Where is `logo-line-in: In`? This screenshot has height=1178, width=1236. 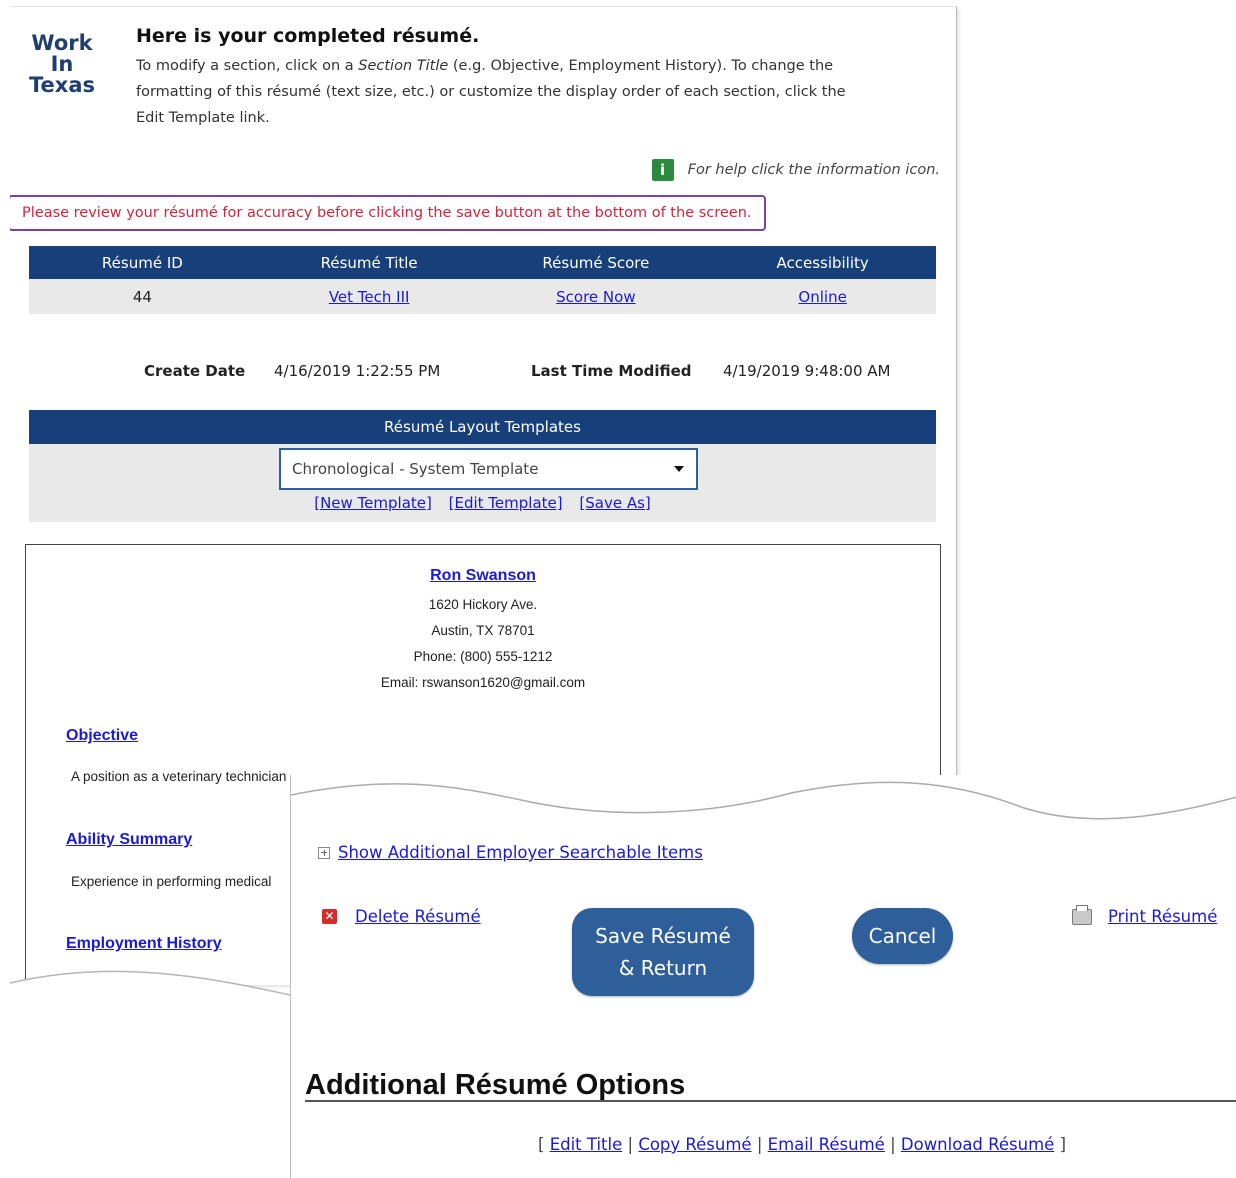
logo-line-in: In is located at coordinates (62, 64).